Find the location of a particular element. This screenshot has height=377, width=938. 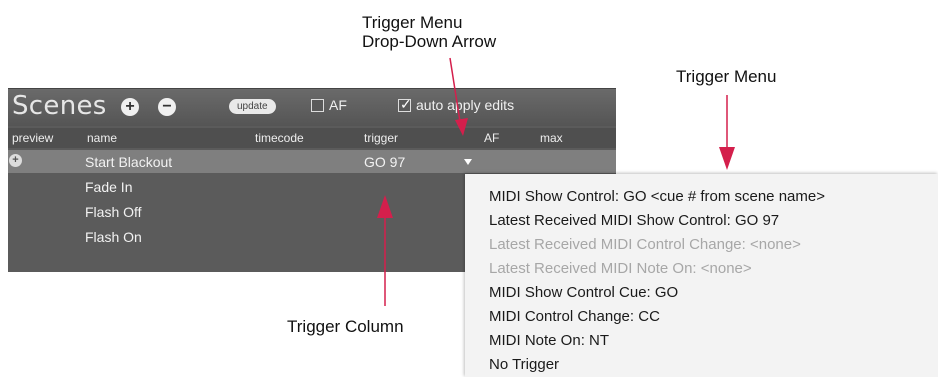

scene-name: Flash Off is located at coordinates (113, 212).